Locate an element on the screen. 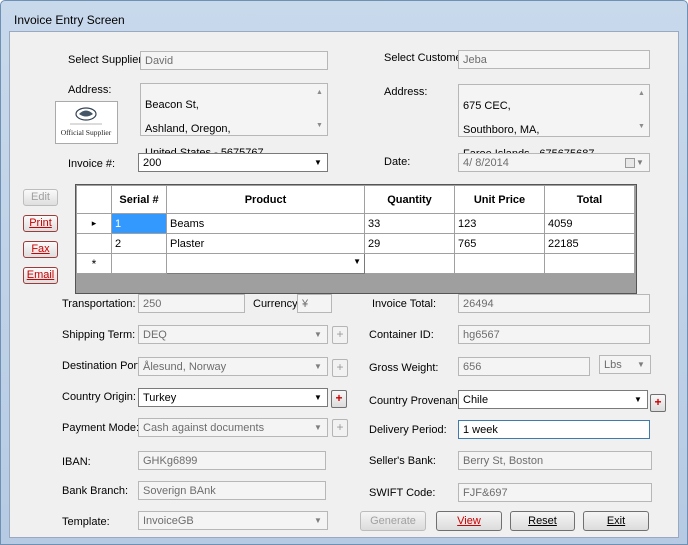 The height and width of the screenshot is (545, 688). shipping-term-value: DEQ is located at coordinates (155, 335).